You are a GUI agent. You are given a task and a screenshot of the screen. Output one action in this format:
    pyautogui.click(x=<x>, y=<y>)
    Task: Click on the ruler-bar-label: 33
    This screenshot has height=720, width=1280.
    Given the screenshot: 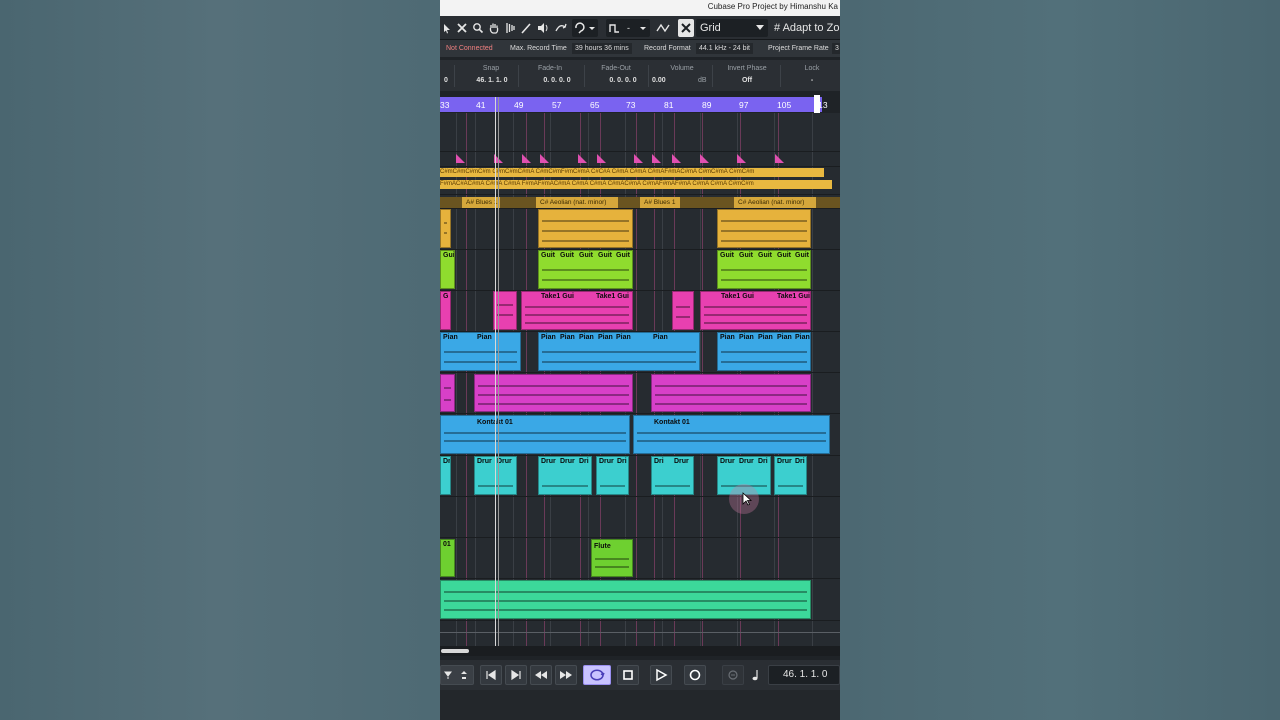 What is the action you would take?
    pyautogui.click(x=445, y=105)
    